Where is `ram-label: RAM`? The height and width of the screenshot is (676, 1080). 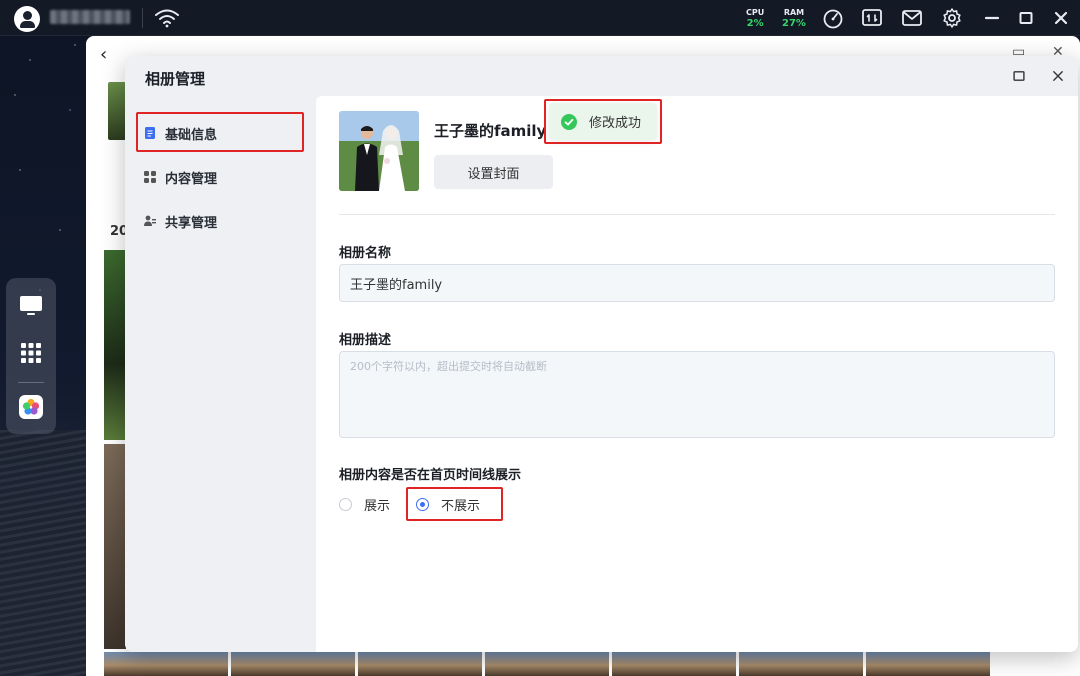 ram-label: RAM is located at coordinates (794, 12).